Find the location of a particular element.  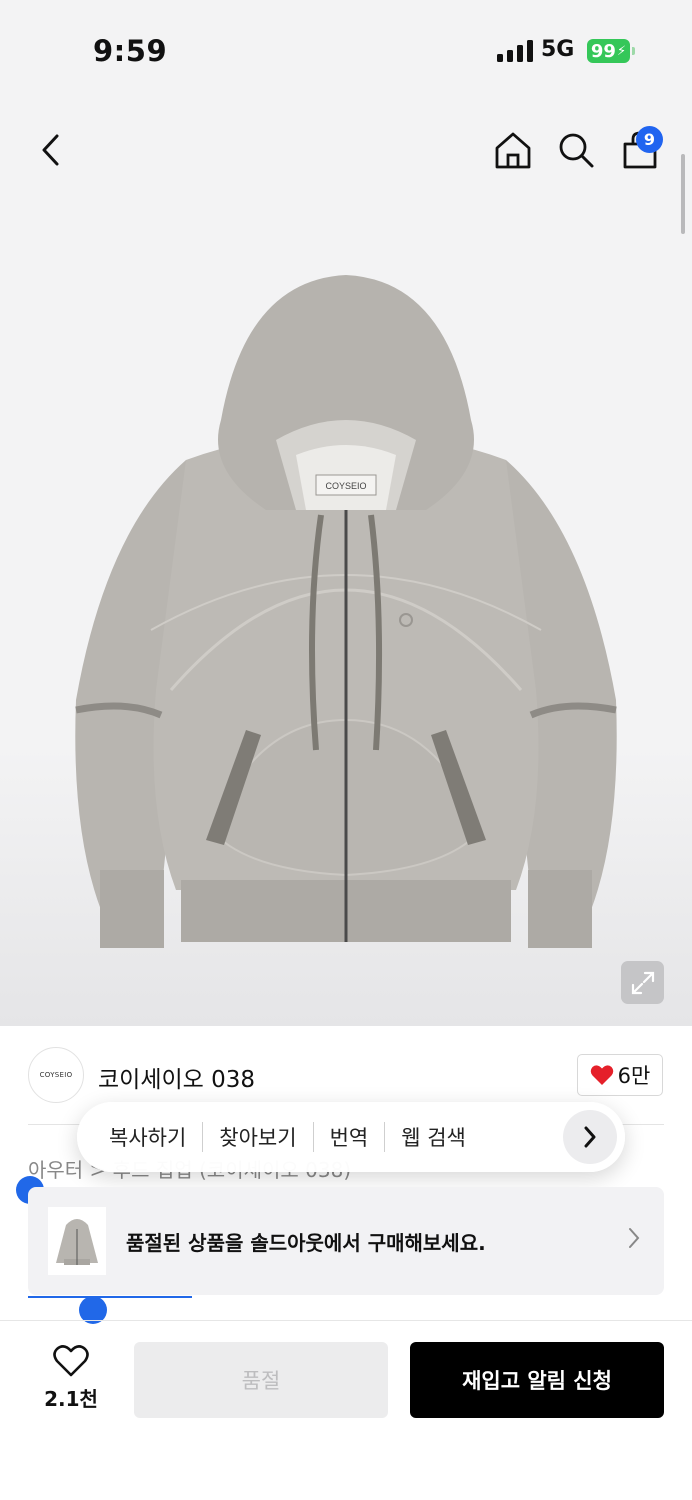

selection-underline is located at coordinates (110, 1297).